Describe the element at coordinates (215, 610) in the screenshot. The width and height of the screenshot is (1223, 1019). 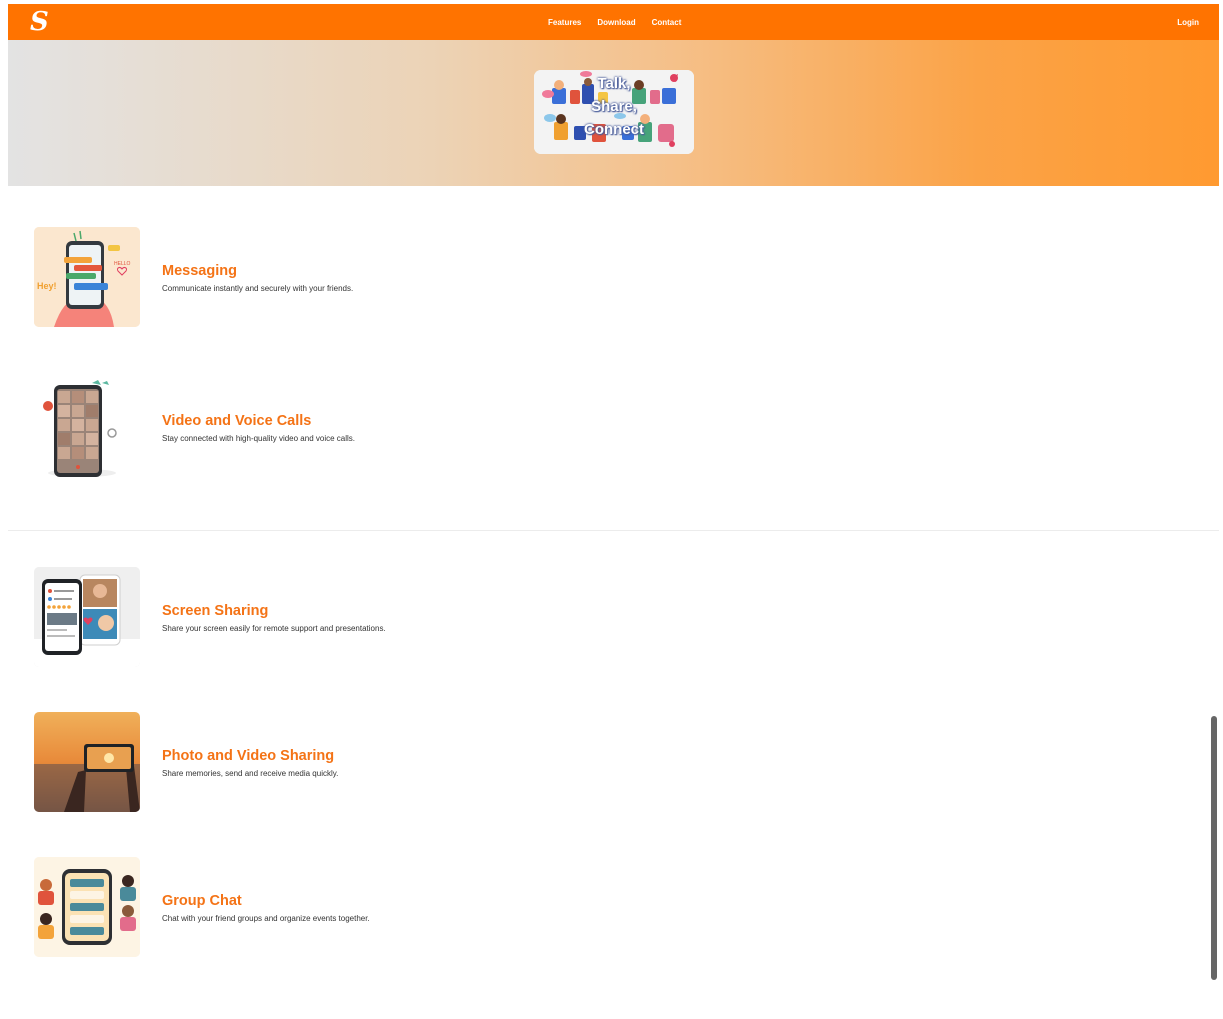
I see `feature-title: Screen Sharing` at that location.